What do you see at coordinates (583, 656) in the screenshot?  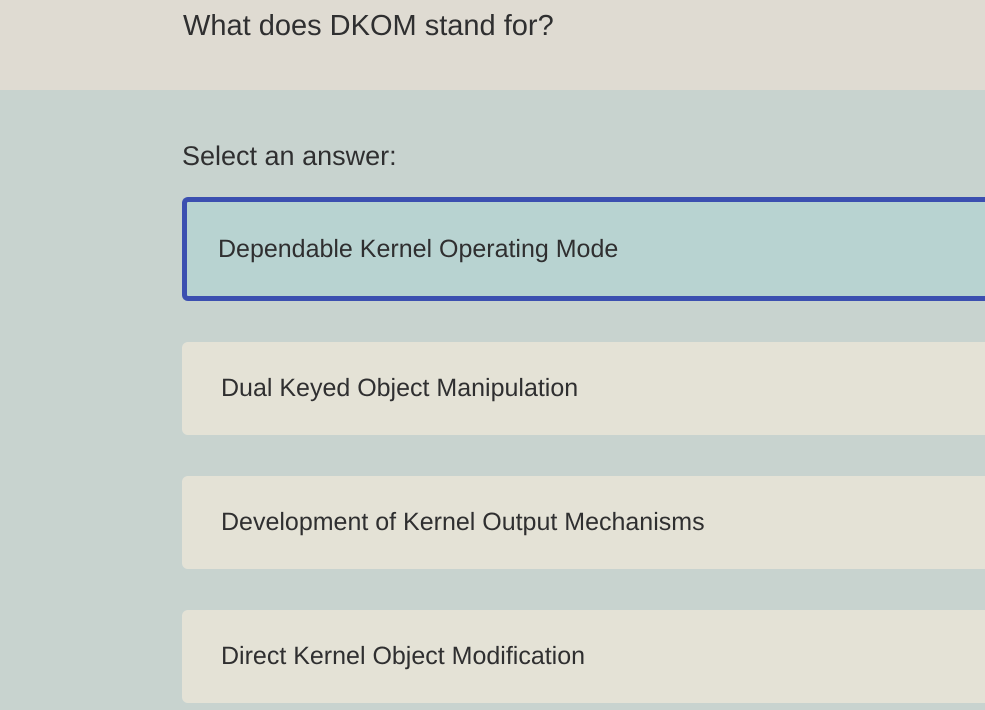 I see `answer-option: Direct Kernel Object Modification` at bounding box center [583, 656].